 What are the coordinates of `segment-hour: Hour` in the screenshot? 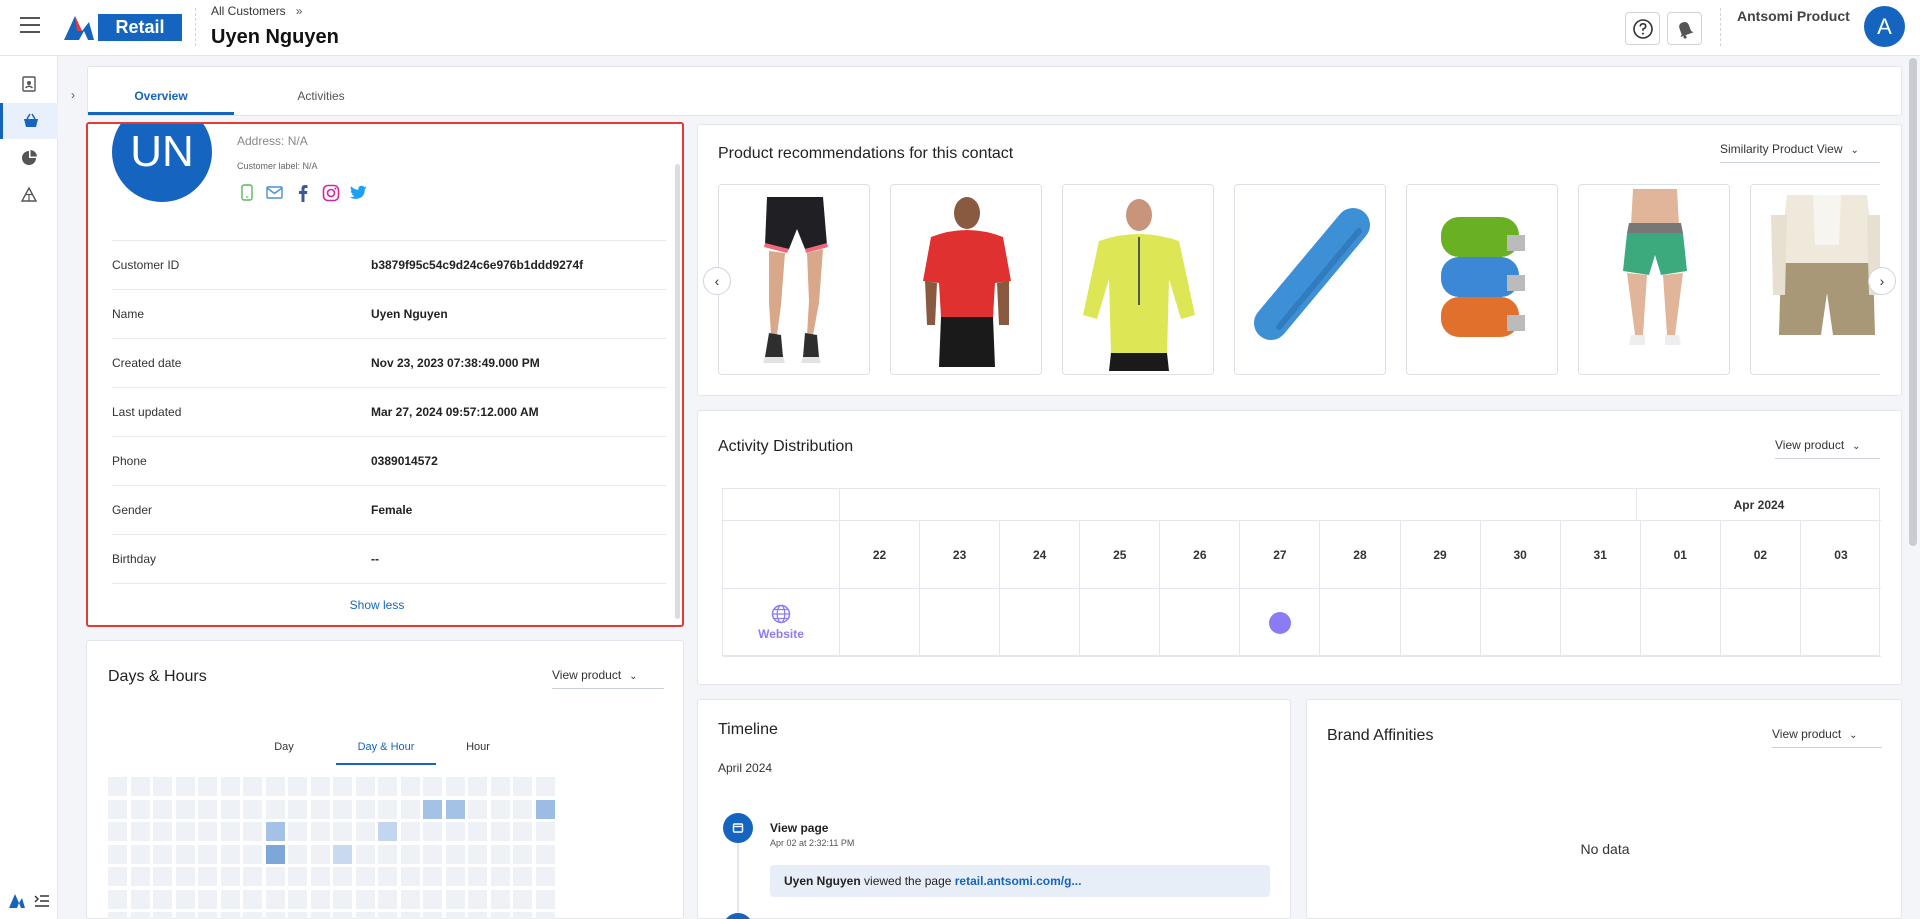 It's located at (478, 753).